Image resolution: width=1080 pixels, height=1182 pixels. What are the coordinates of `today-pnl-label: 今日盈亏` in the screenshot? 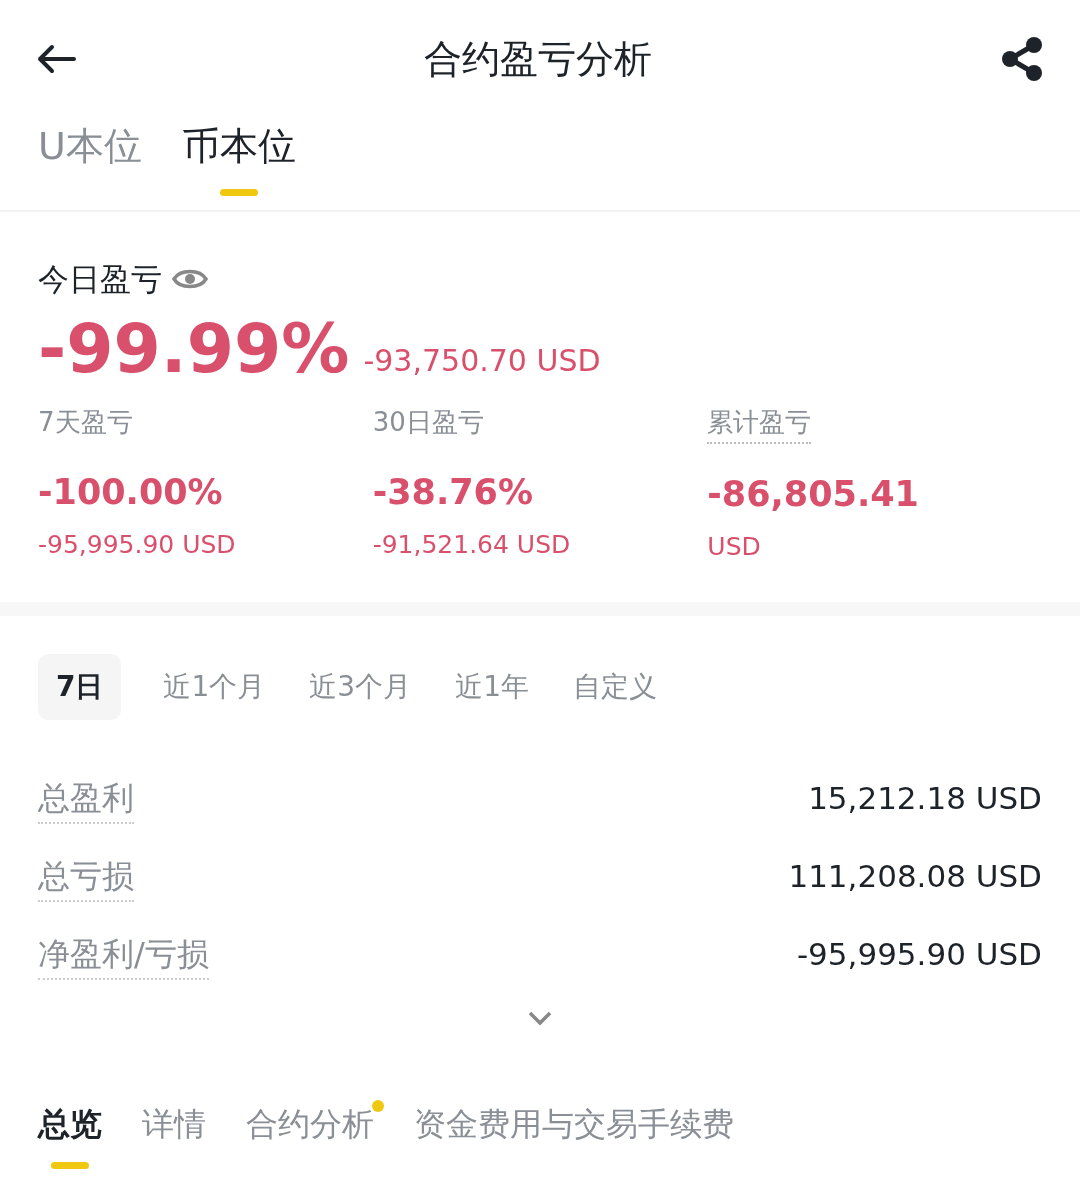 It's located at (100, 279).